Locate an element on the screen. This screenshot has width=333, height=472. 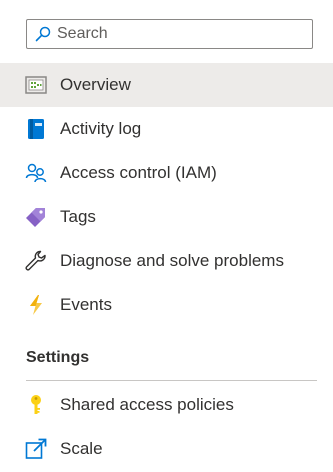
nav-item-access-control: Access control (IAM) is located at coordinates (166, 173).